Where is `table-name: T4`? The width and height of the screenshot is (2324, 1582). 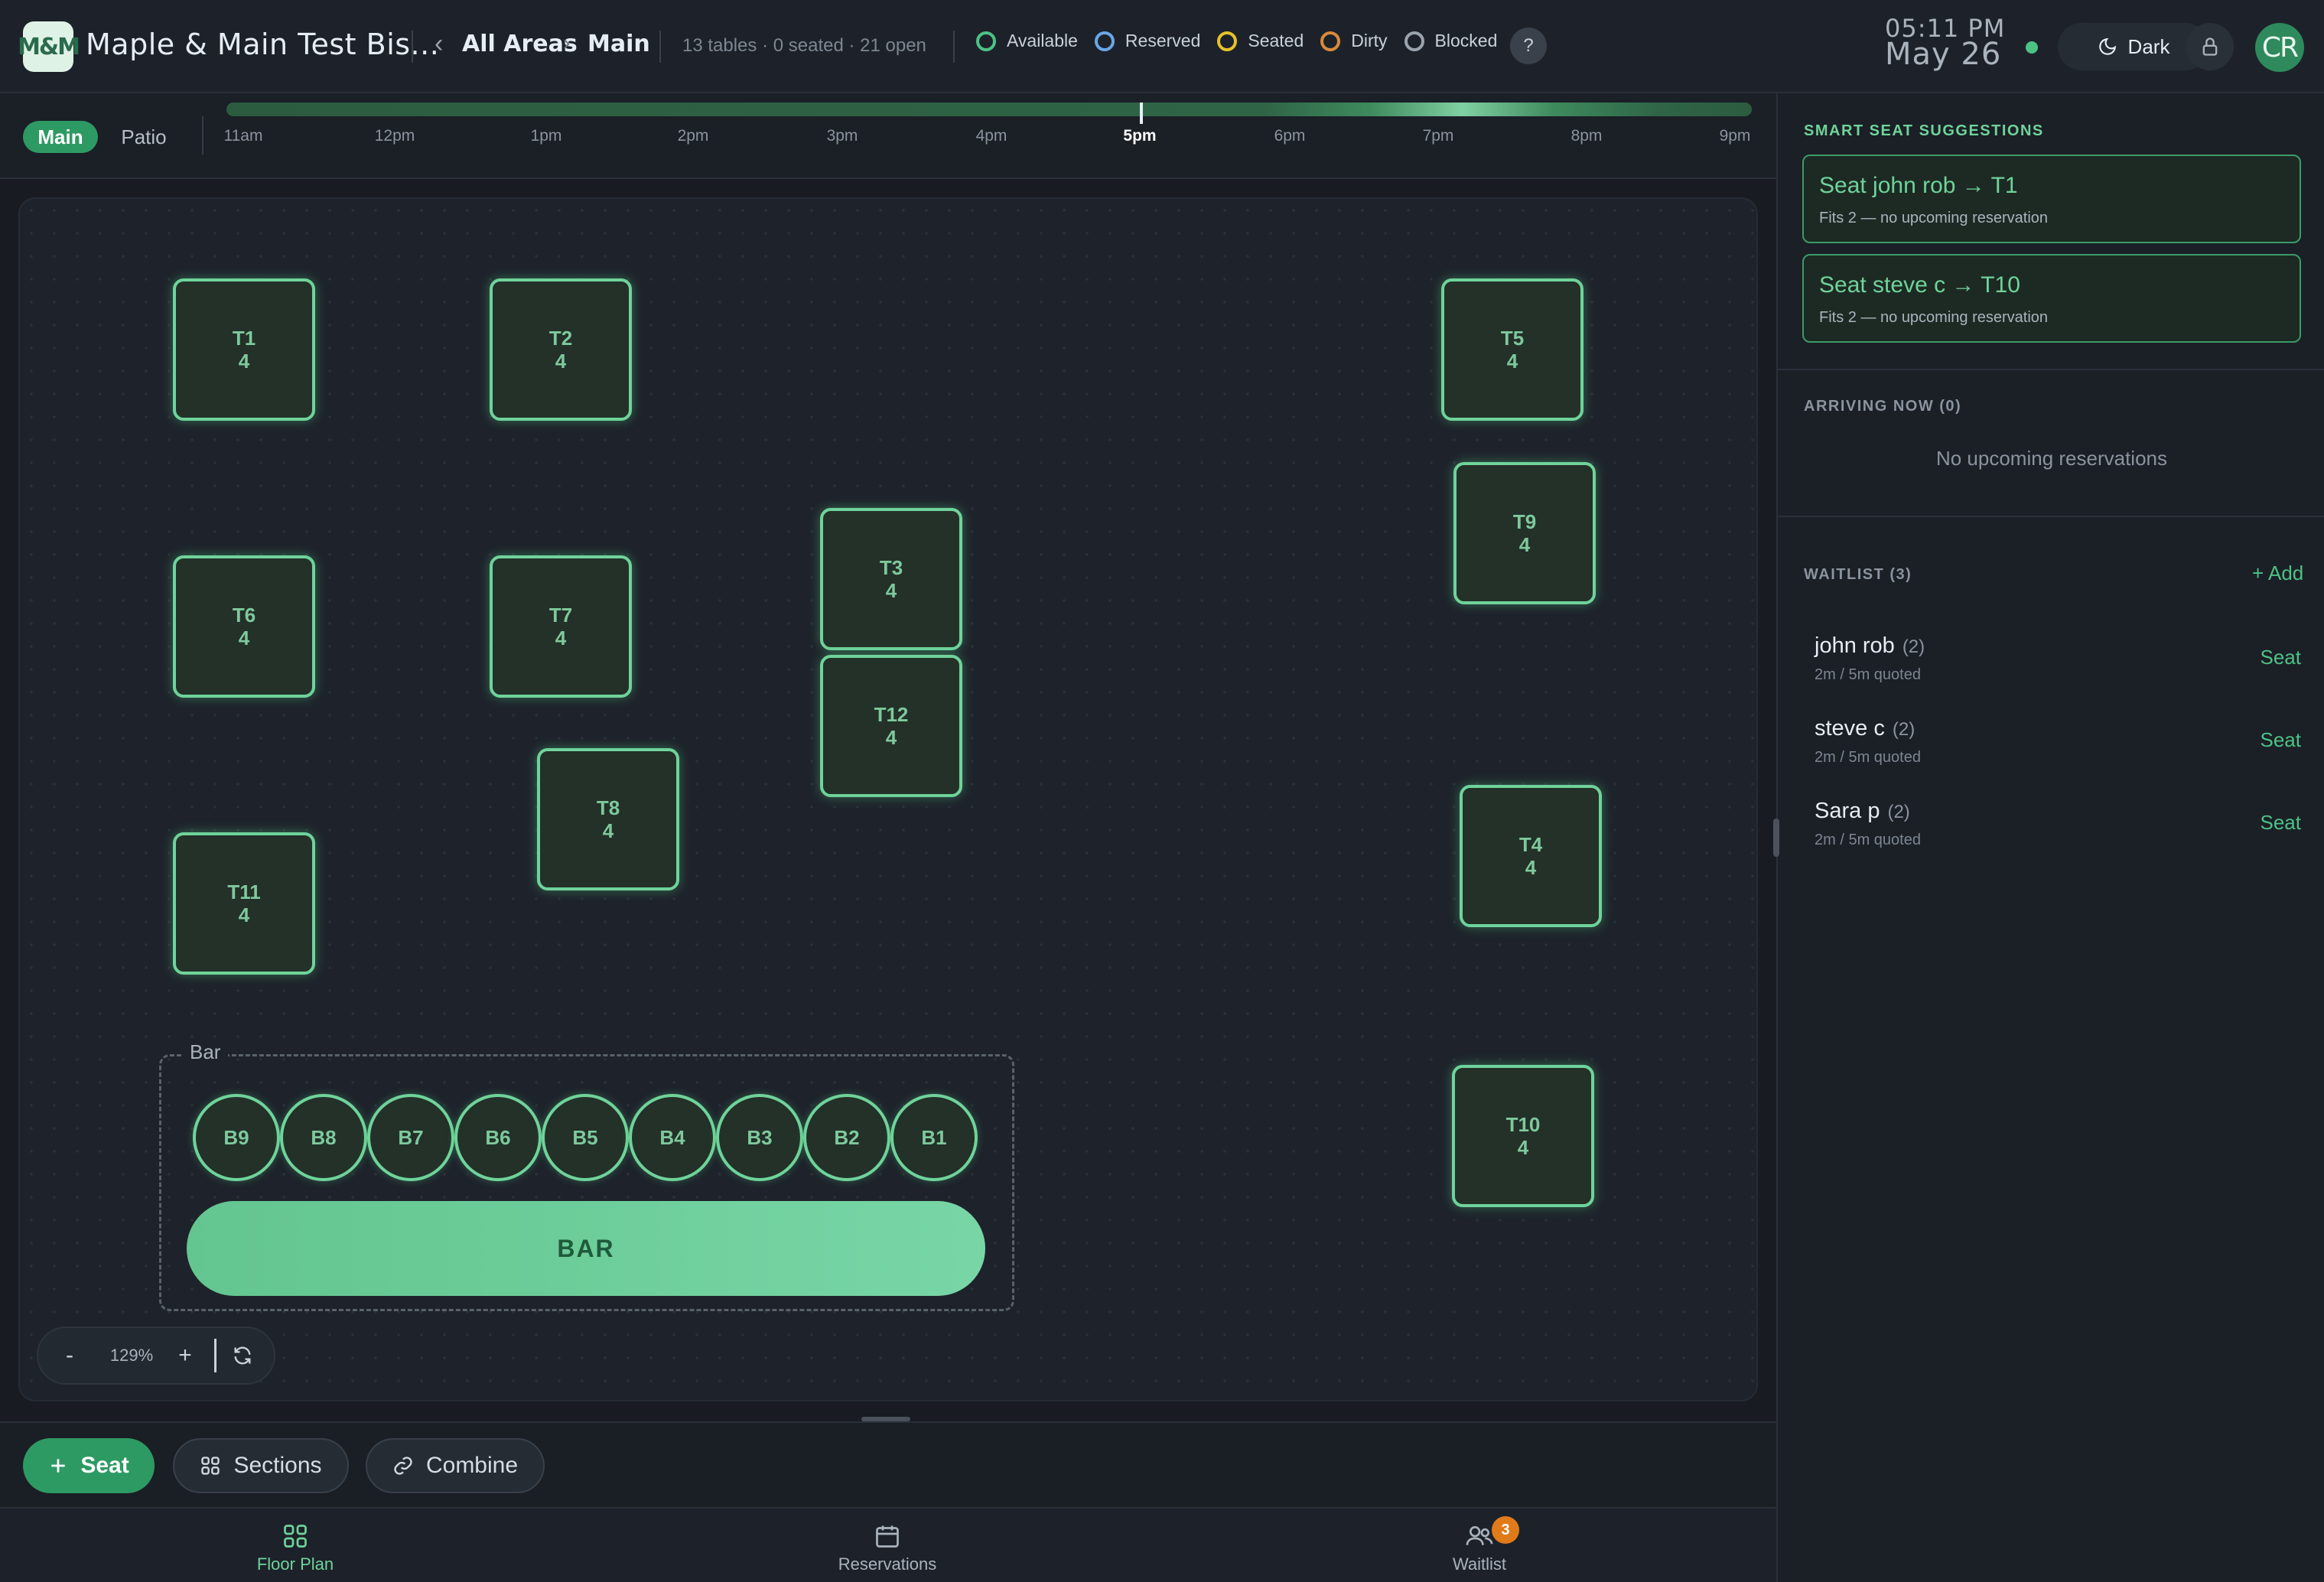 table-name: T4 is located at coordinates (1530, 844).